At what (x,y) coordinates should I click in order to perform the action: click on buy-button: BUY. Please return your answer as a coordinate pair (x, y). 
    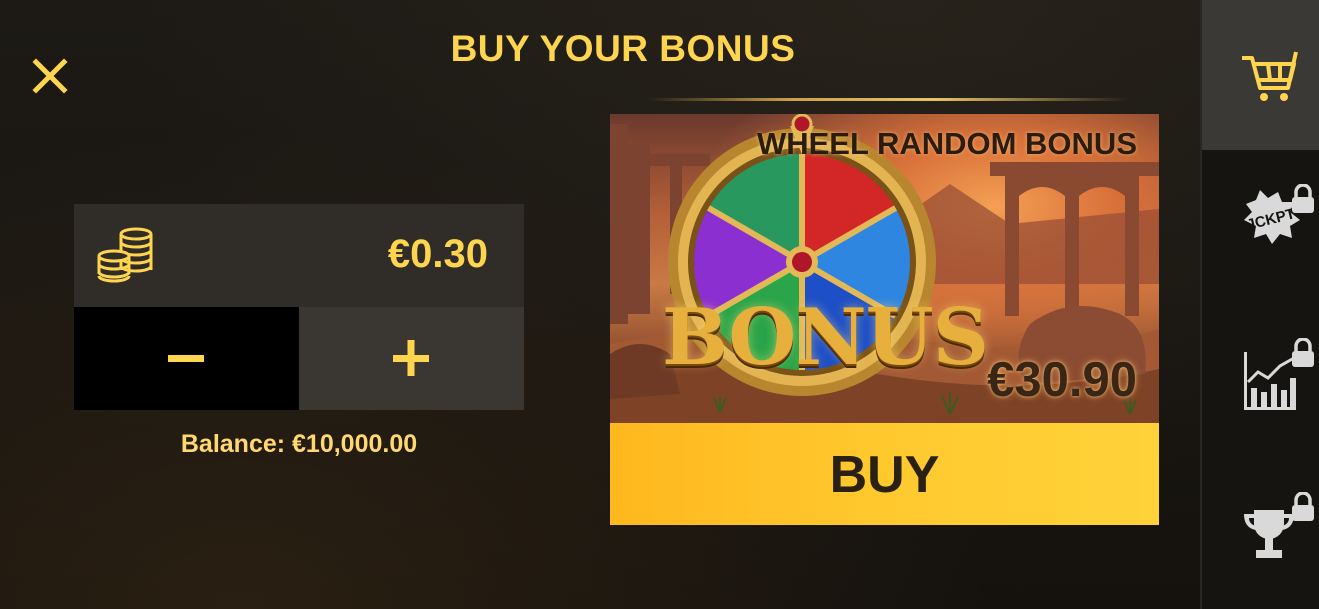
    Looking at the image, I should click on (884, 474).